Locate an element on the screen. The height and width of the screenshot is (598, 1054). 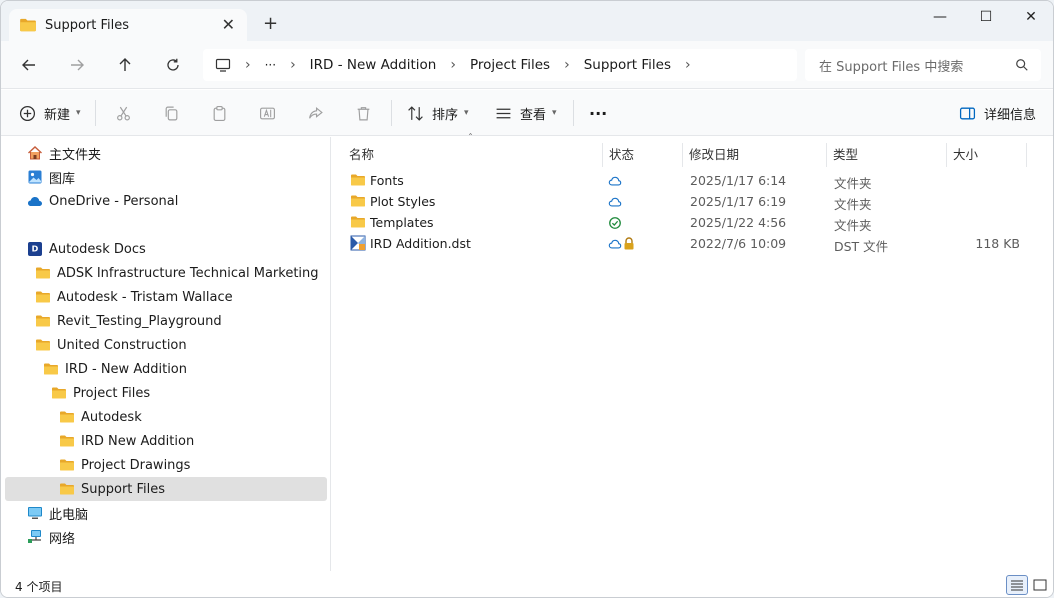
details-view-button is located at coordinates (1017, 585).